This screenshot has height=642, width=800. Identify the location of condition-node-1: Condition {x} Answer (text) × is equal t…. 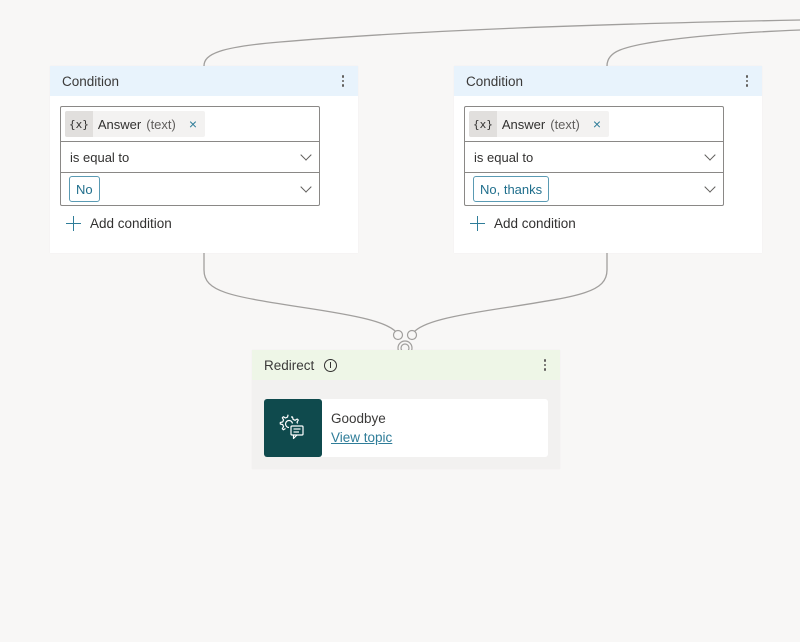
(204, 159).